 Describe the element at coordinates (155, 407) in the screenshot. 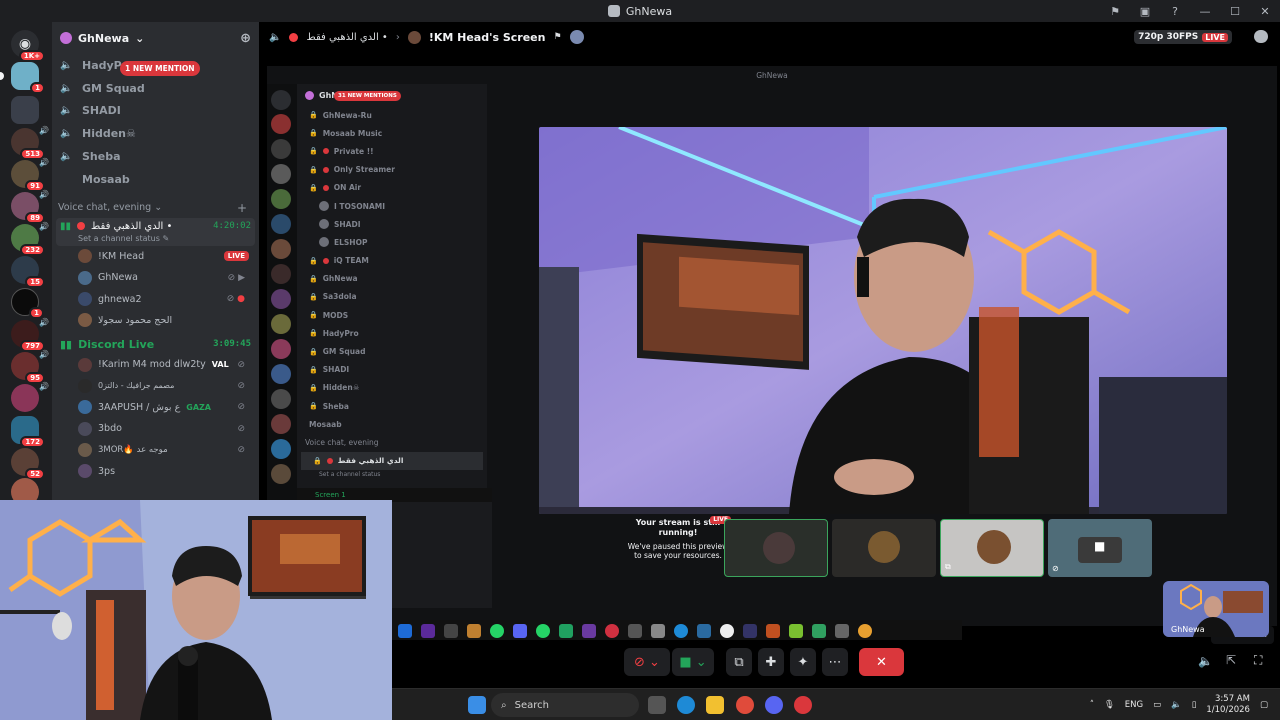

I see `voice-member: 3AAPUSH / ع بوش GAZA ⊘` at that location.